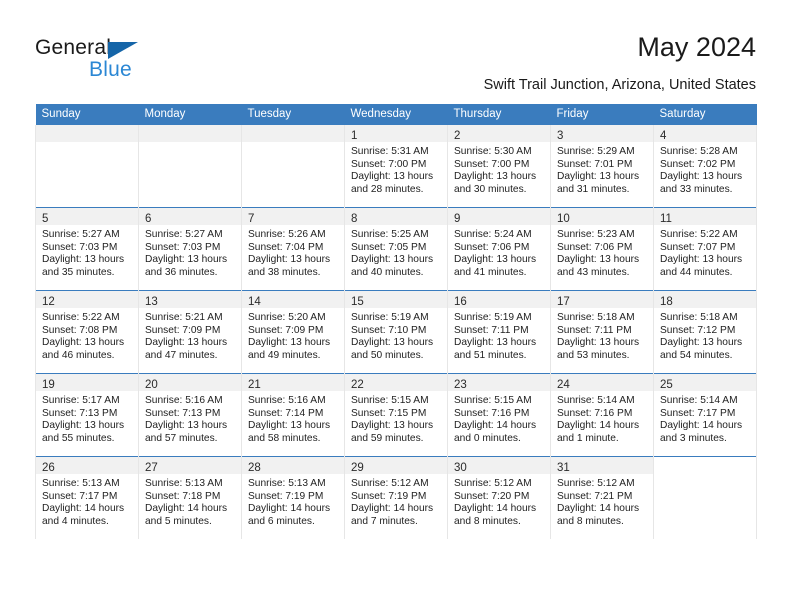  I want to click on daylight-text-cont: and 49 minutes., so click(284, 355).